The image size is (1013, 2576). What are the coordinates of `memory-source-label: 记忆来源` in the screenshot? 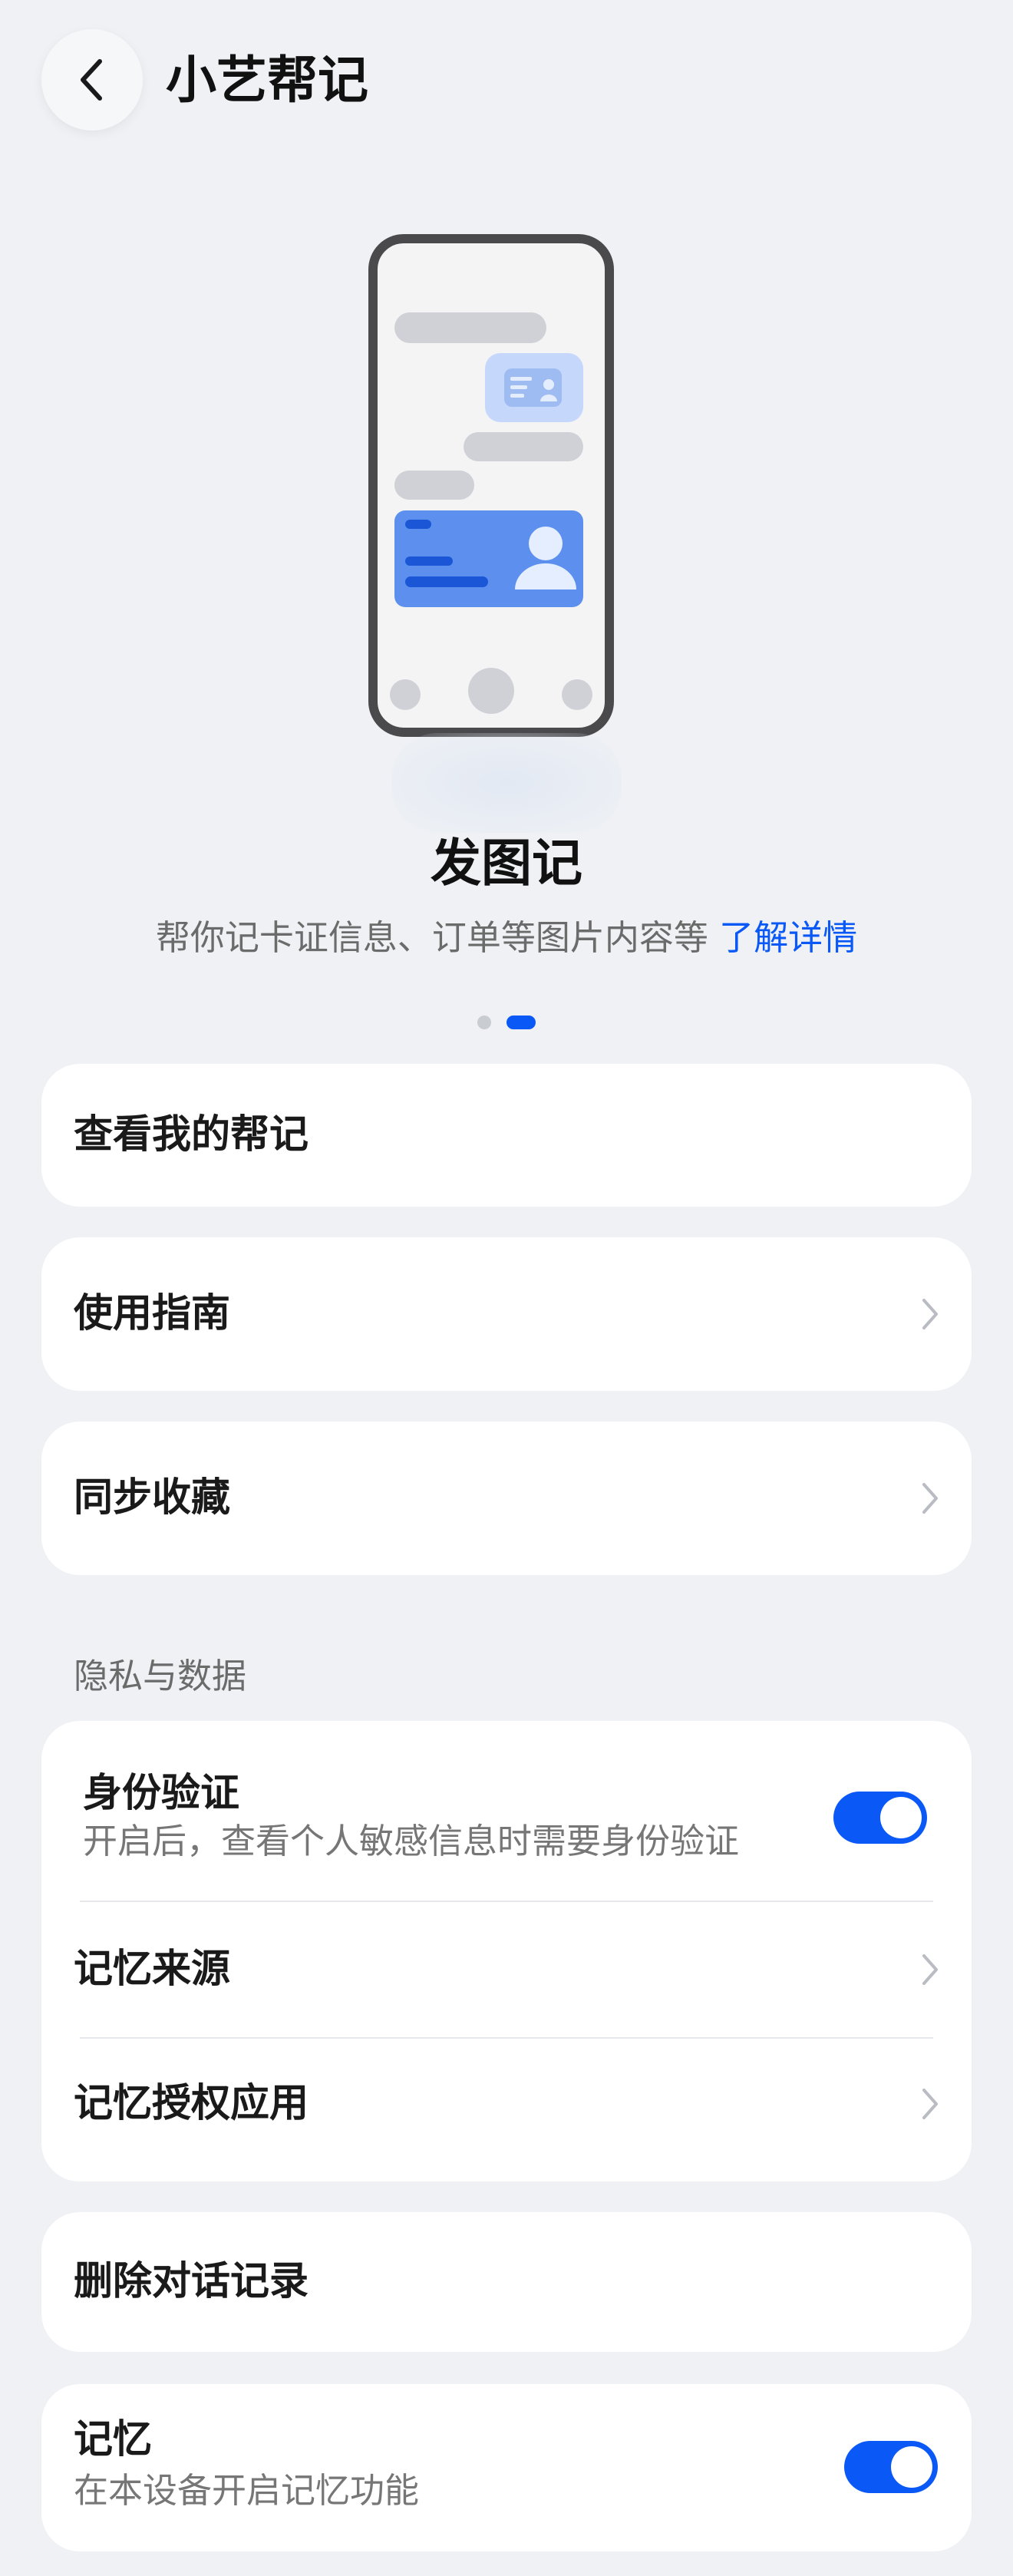 It's located at (152, 1969).